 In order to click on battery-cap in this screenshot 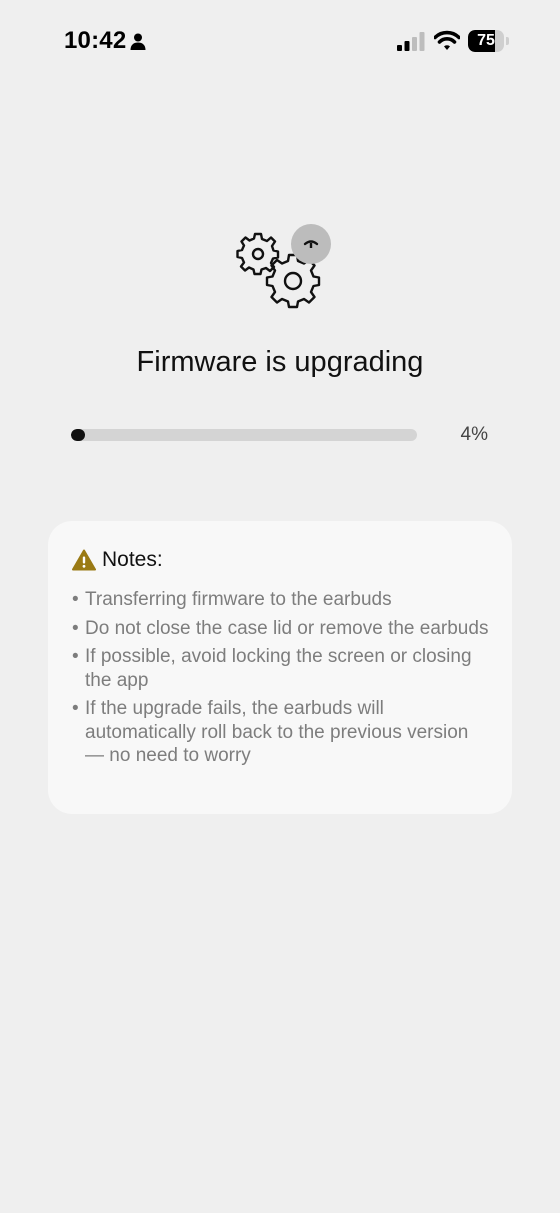, I will do `click(507, 41)`.